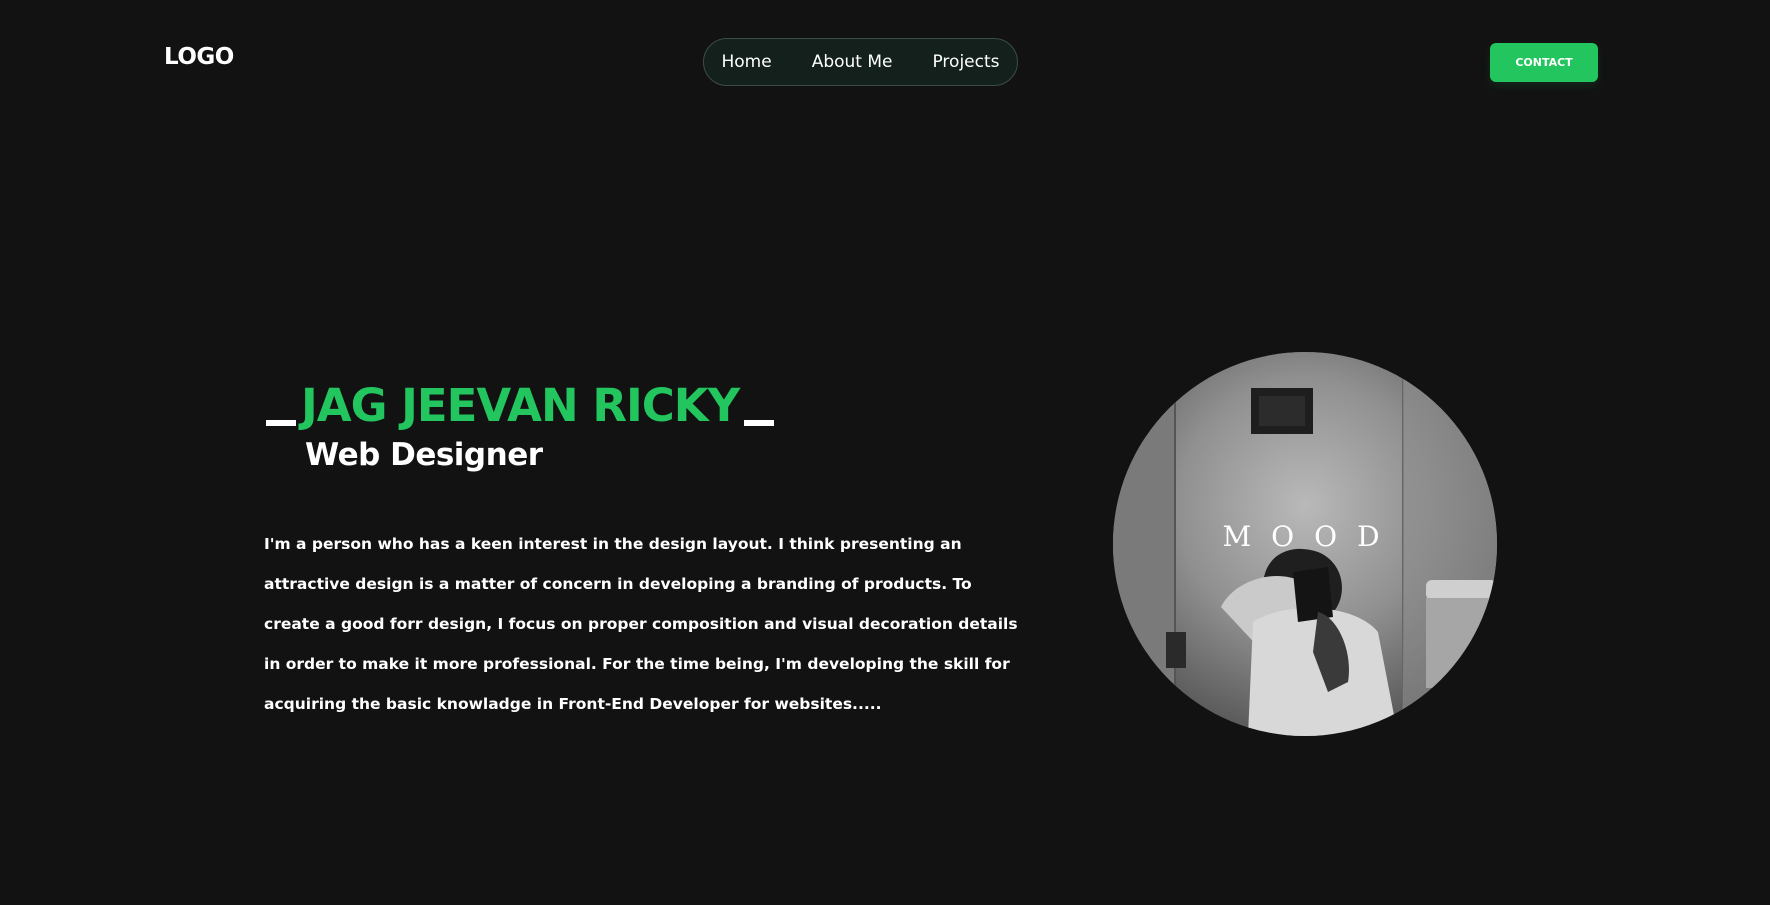 This screenshot has width=1770, height=905. I want to click on hero-name: JAG JEEVAN RICKY, so click(520, 405).